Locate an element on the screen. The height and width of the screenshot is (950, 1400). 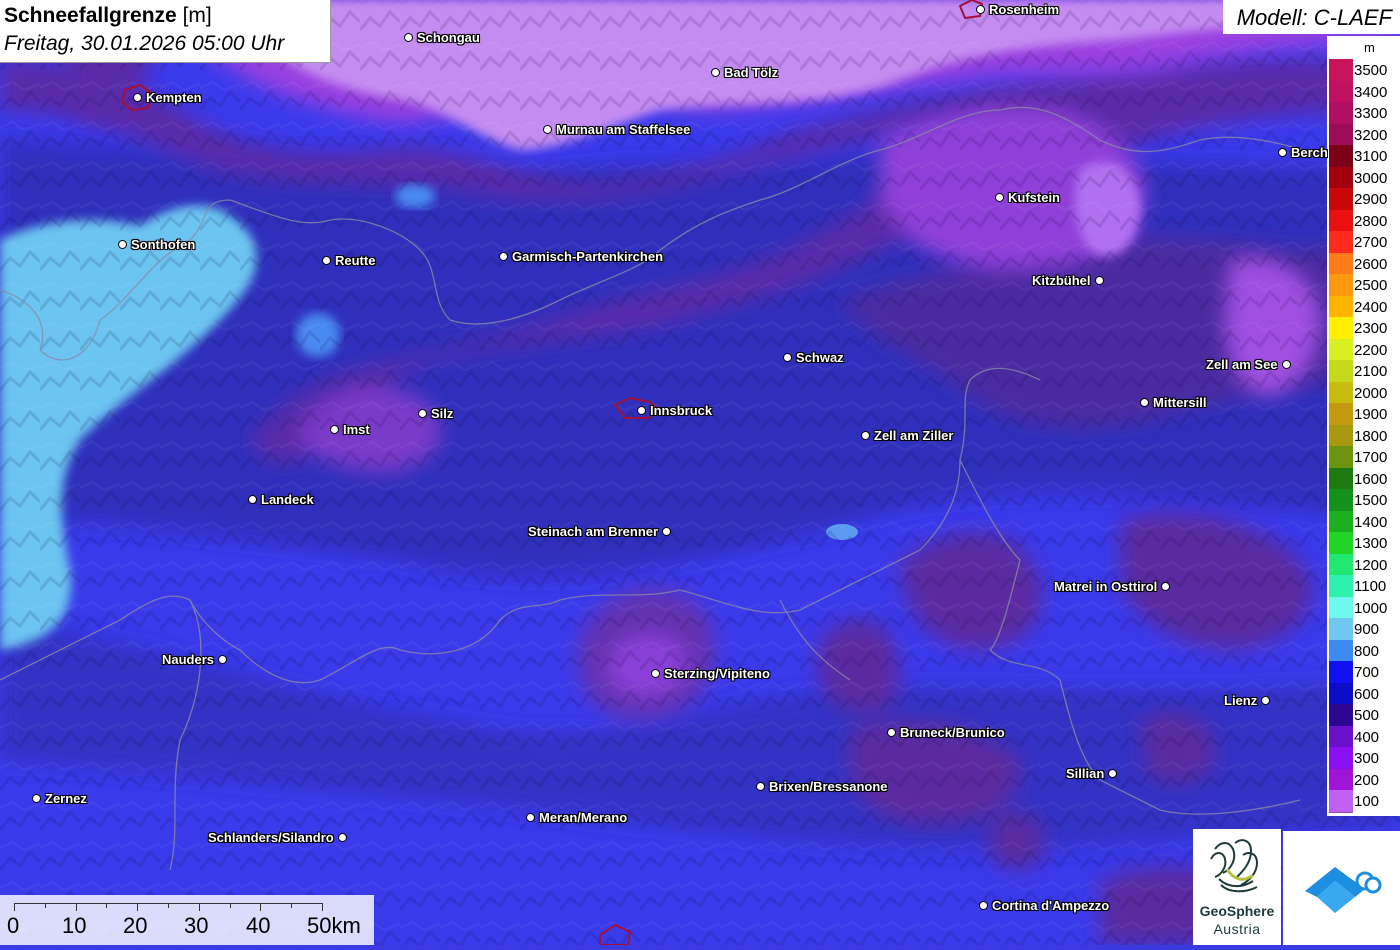
legend-value: 2100 is located at coordinates (1371, 371).